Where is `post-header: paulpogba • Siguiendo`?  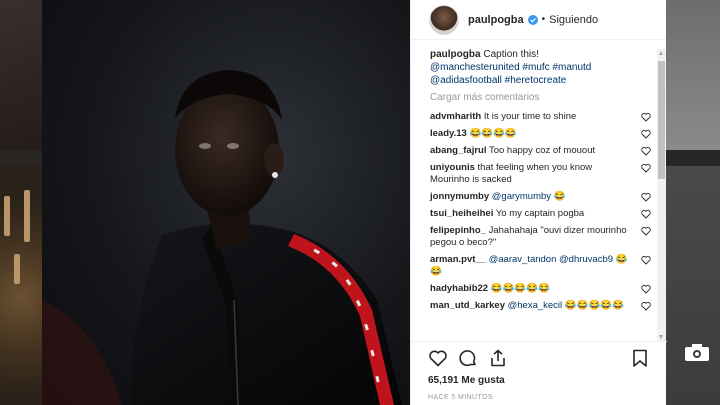 post-header: paulpogba • Siguiendo is located at coordinates (538, 20).